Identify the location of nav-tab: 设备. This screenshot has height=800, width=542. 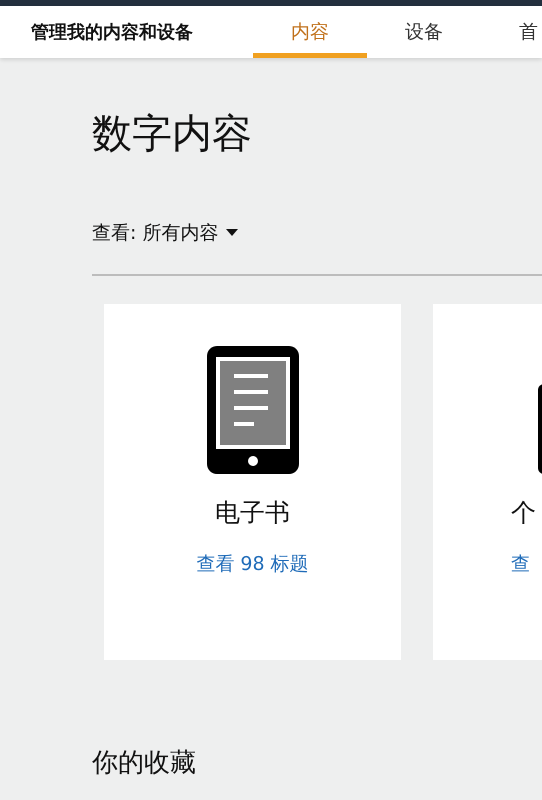
(424, 32).